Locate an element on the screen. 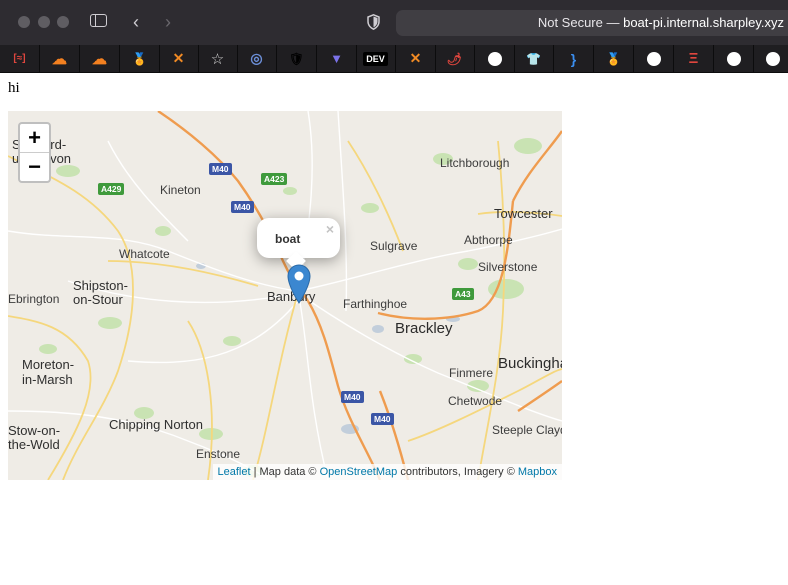  place-label: Litchborough is located at coordinates (475, 163).